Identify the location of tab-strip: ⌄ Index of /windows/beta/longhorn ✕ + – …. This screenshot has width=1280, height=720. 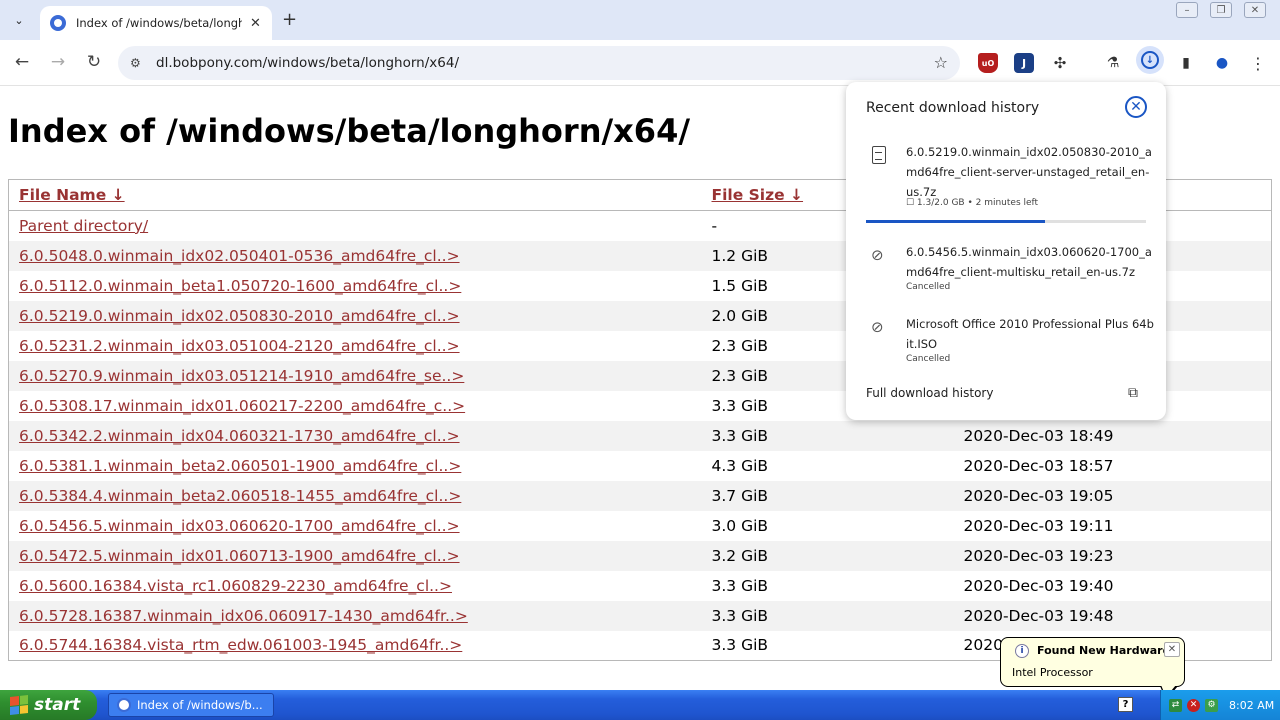
(640, 20).